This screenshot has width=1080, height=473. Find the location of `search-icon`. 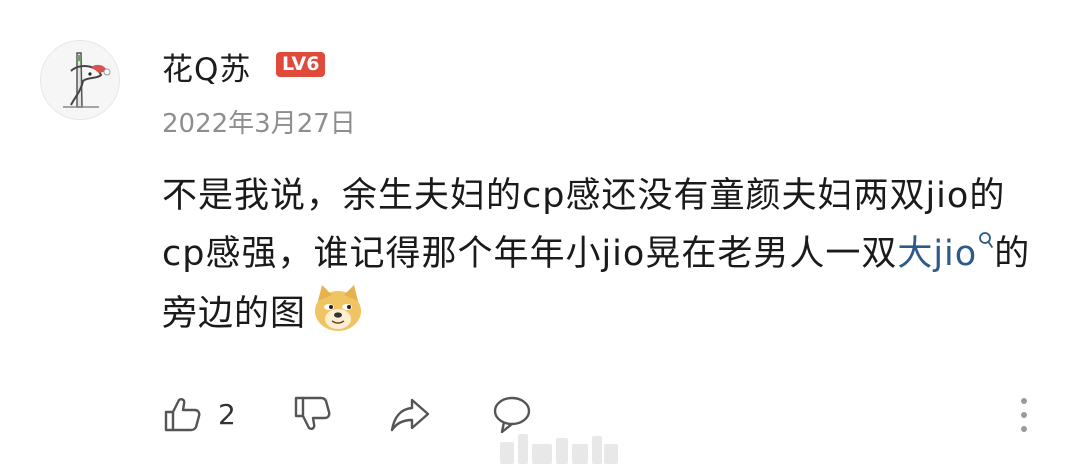

search-icon is located at coordinates (986, 240).